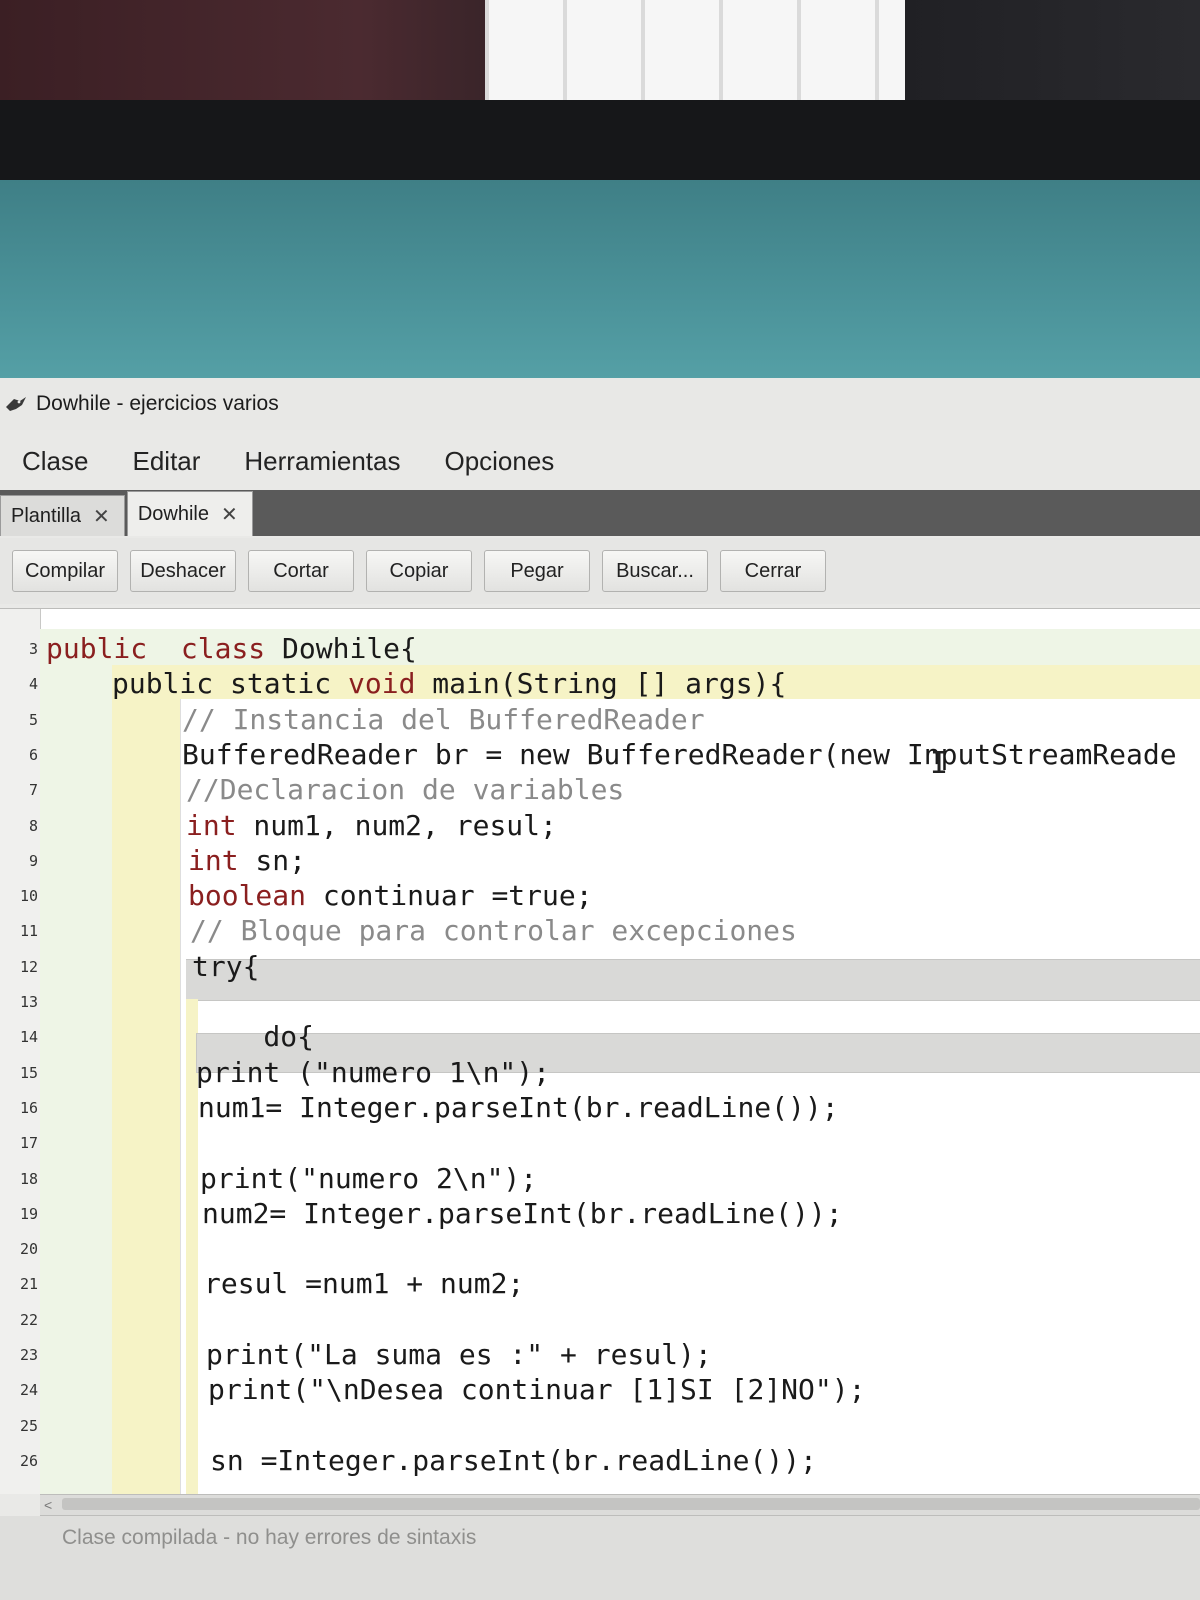 This screenshot has width=1200, height=1600. Describe the element at coordinates (600, 1249) in the screenshot. I see `code-line: 20` at that location.